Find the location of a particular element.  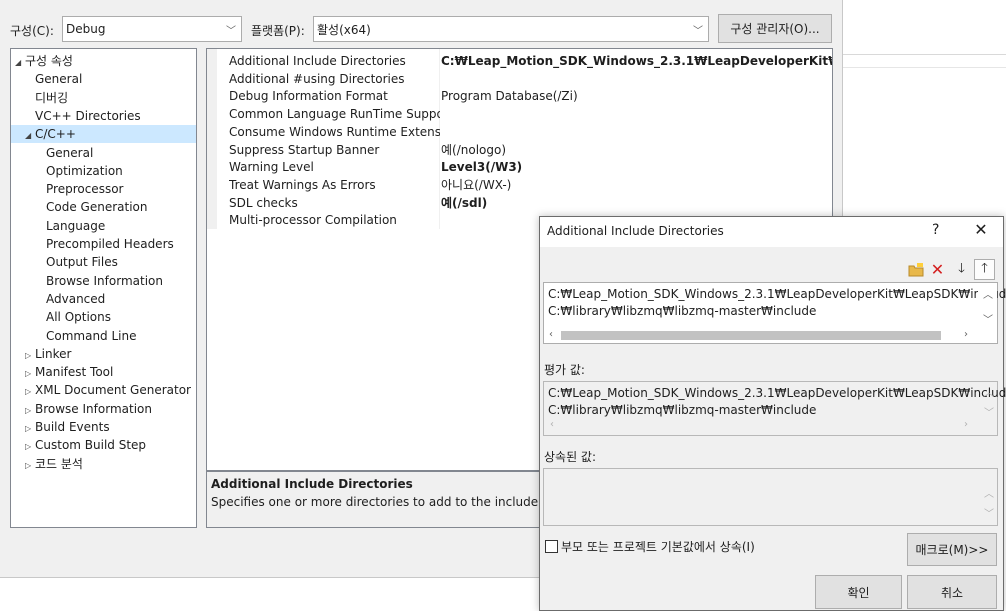

property-name: Common Language RunTime Support is located at coordinates (334, 114).